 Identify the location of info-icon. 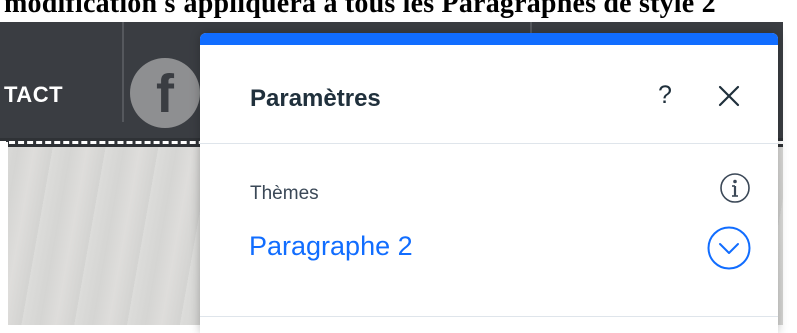
(735, 188).